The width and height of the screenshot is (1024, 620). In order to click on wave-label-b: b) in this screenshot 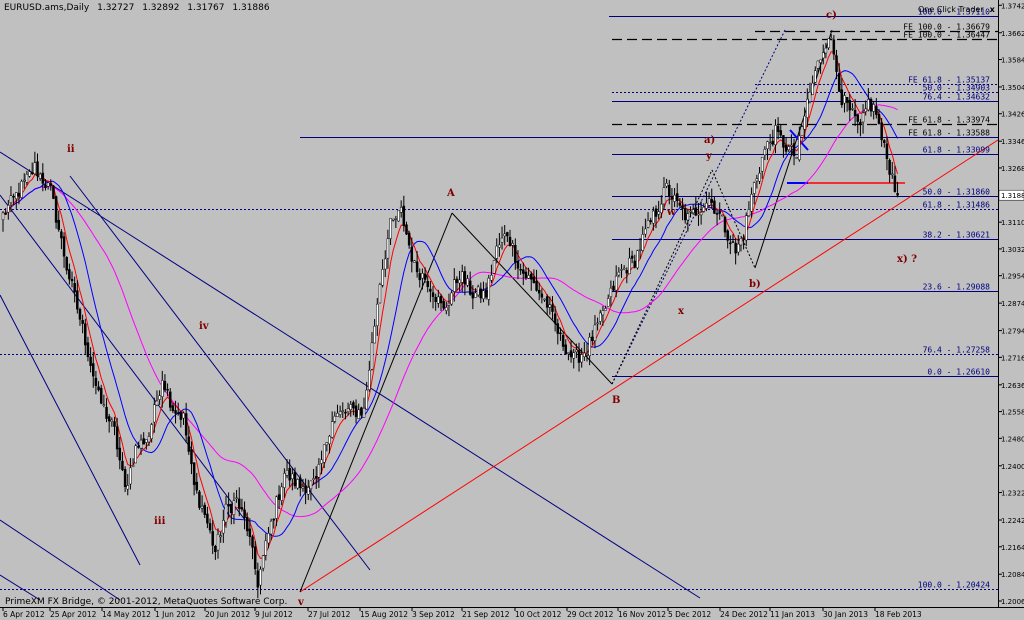, I will do `click(755, 284)`.